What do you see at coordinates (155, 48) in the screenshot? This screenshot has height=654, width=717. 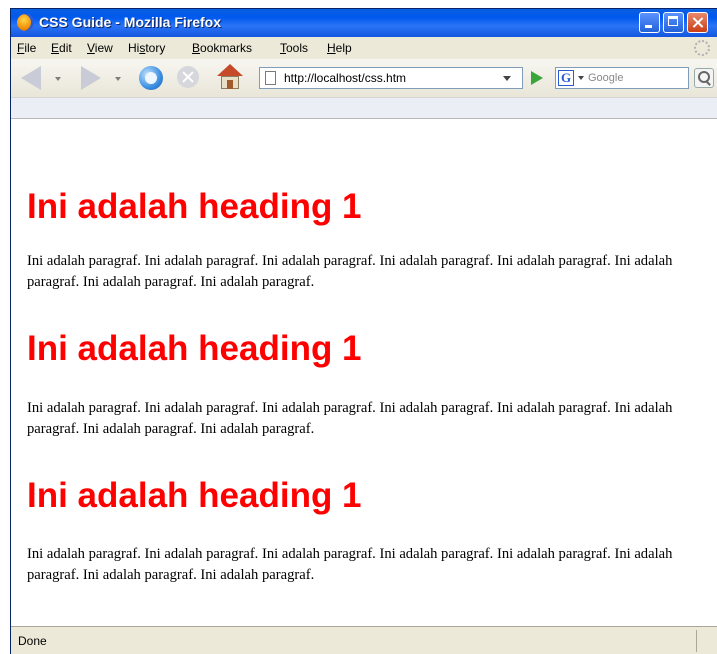 I see `menu-history-label: tory` at bounding box center [155, 48].